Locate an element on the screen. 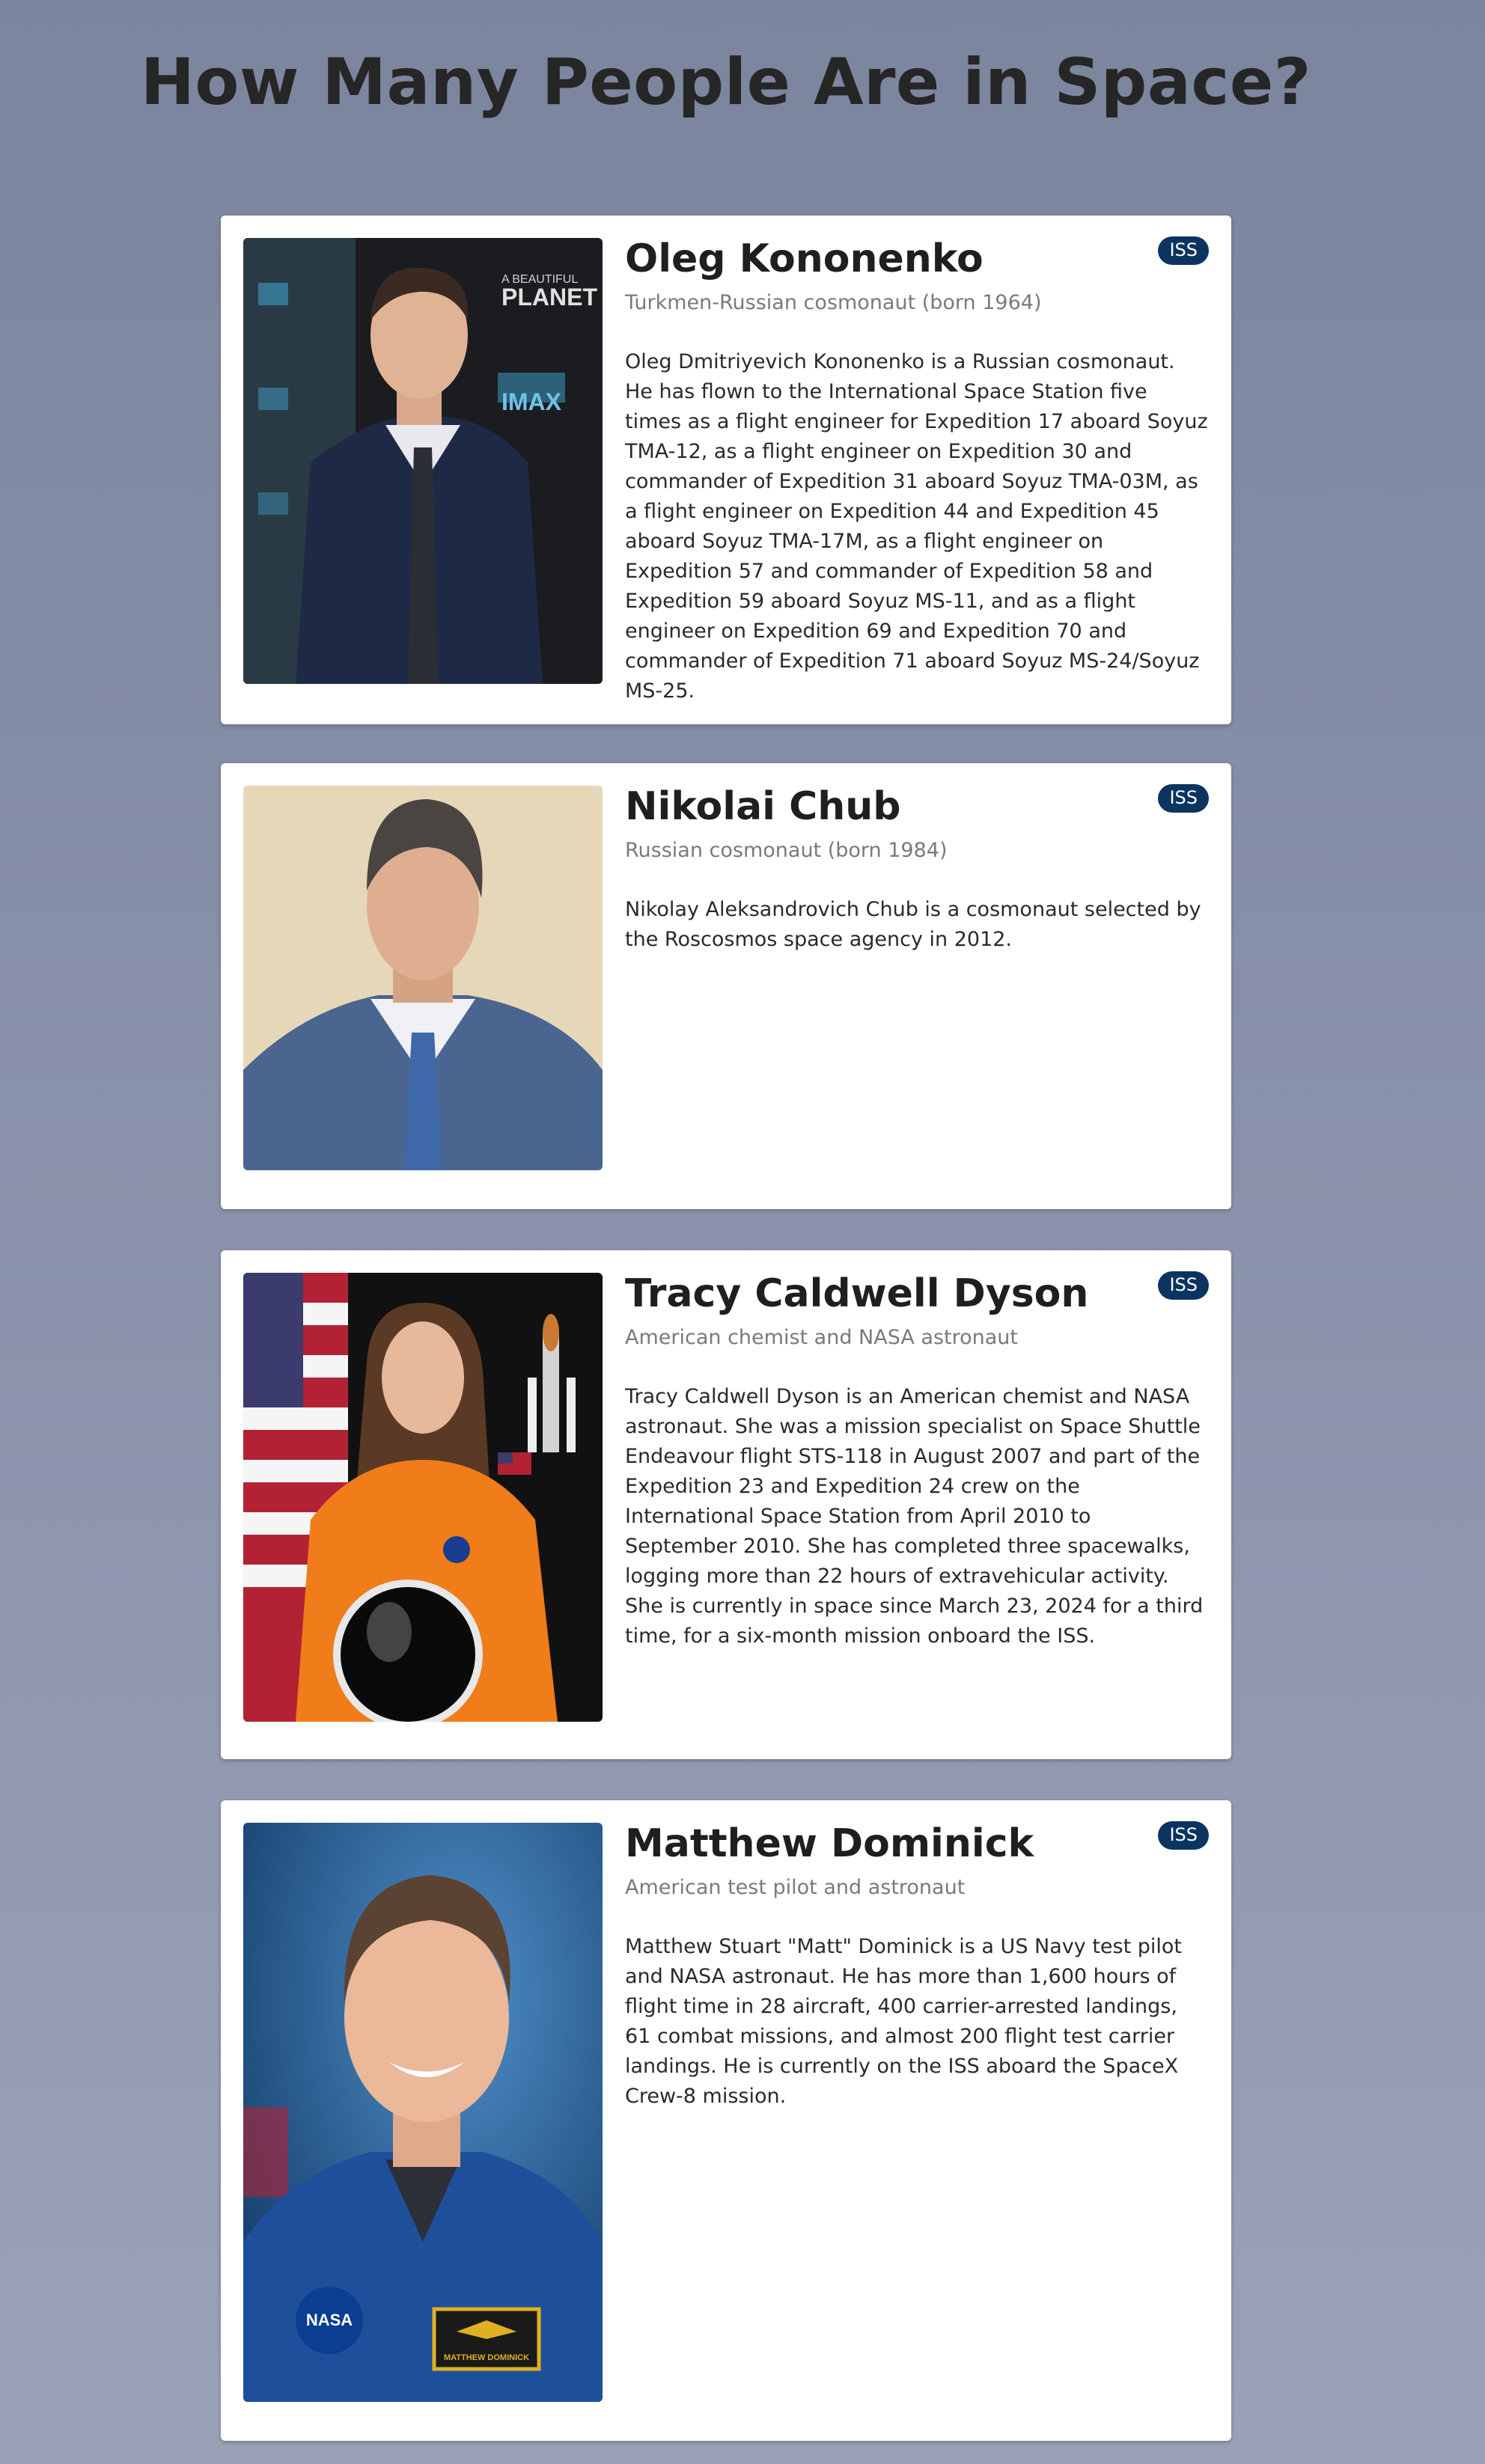 The width and height of the screenshot is (1485, 2464). svg-text: NASA is located at coordinates (330, 2320).